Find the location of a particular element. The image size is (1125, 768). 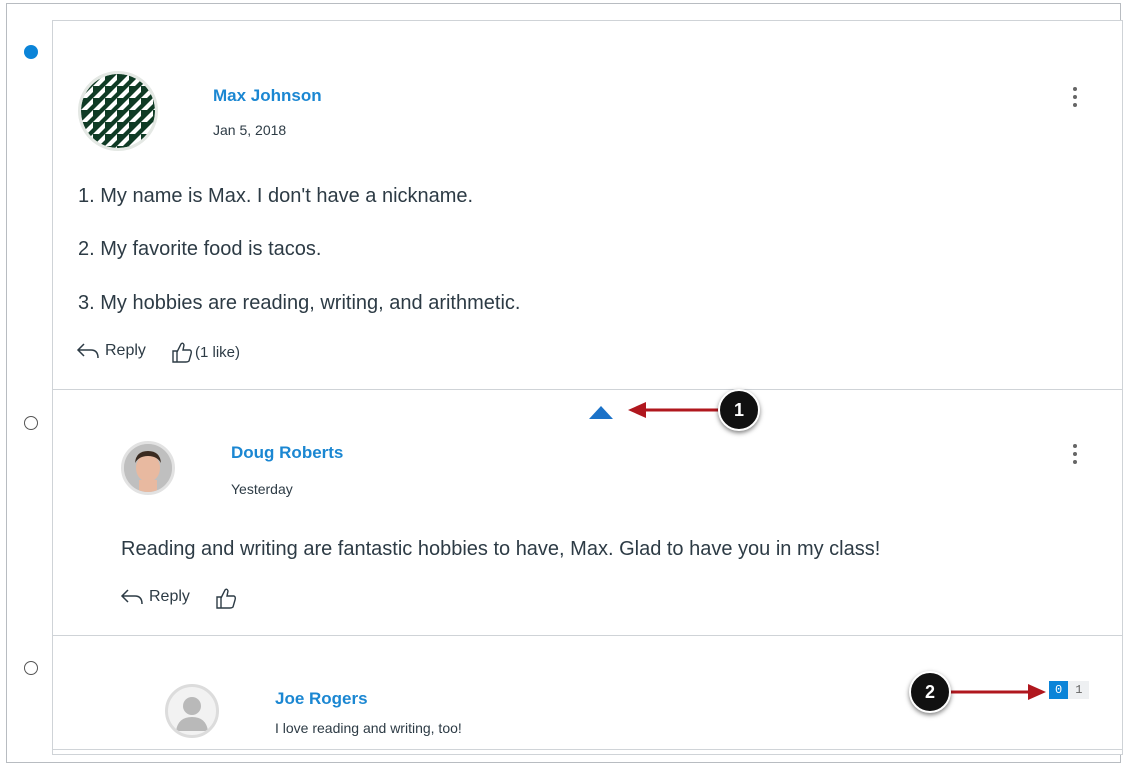

default-user-avatar is located at coordinates (192, 711).